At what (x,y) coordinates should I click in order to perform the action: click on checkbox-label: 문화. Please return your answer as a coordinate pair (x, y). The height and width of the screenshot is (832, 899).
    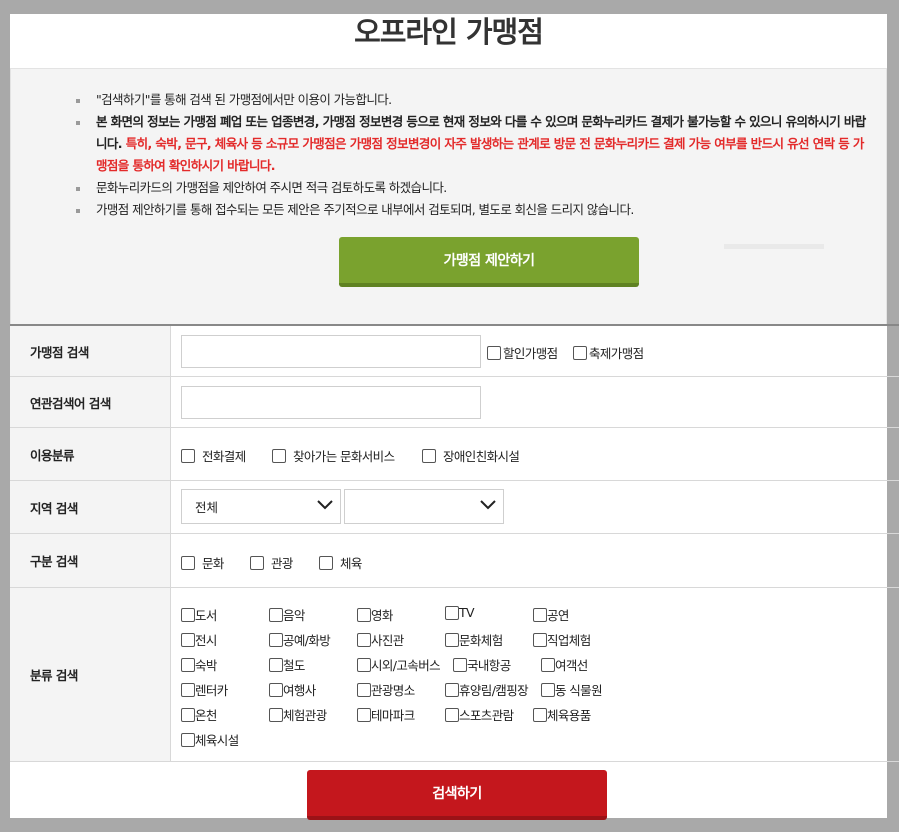
    Looking at the image, I should click on (213, 563).